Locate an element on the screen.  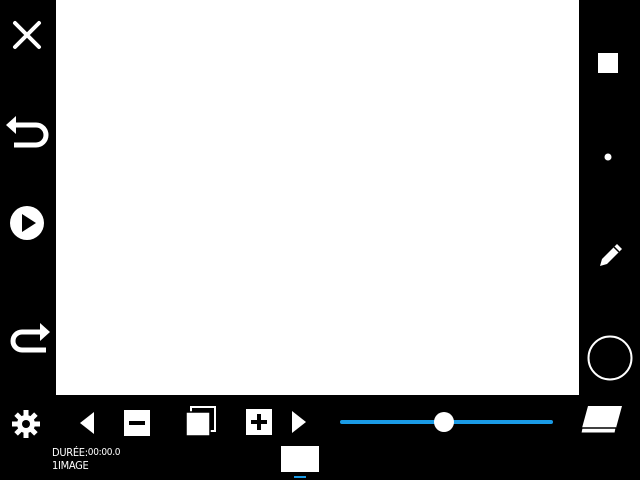
previous-frame-button is located at coordinates (87, 423).